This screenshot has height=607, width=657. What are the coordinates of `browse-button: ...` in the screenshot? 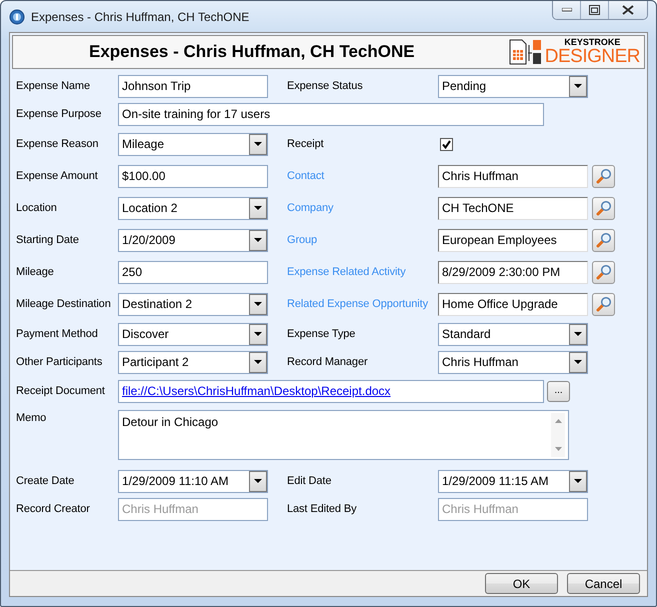 It's located at (558, 391).